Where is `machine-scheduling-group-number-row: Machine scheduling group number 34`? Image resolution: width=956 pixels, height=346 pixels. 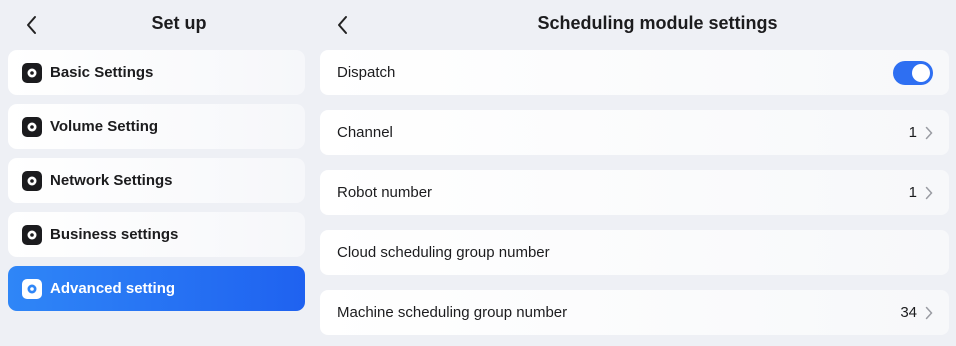 machine-scheduling-group-number-row: Machine scheduling group number 34 is located at coordinates (634, 312).